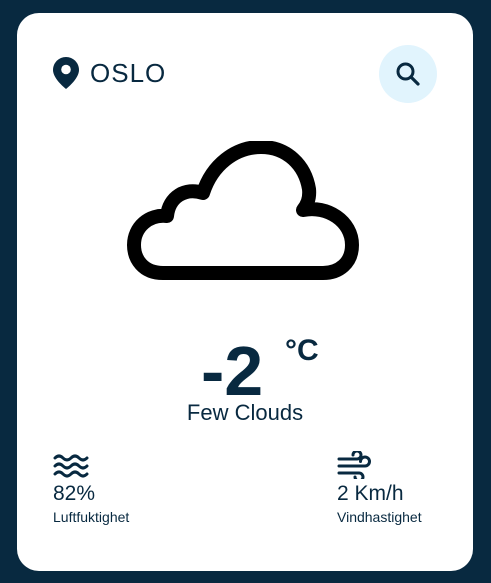  What do you see at coordinates (302, 350) in the screenshot?
I see `temperature-unit: °C` at bounding box center [302, 350].